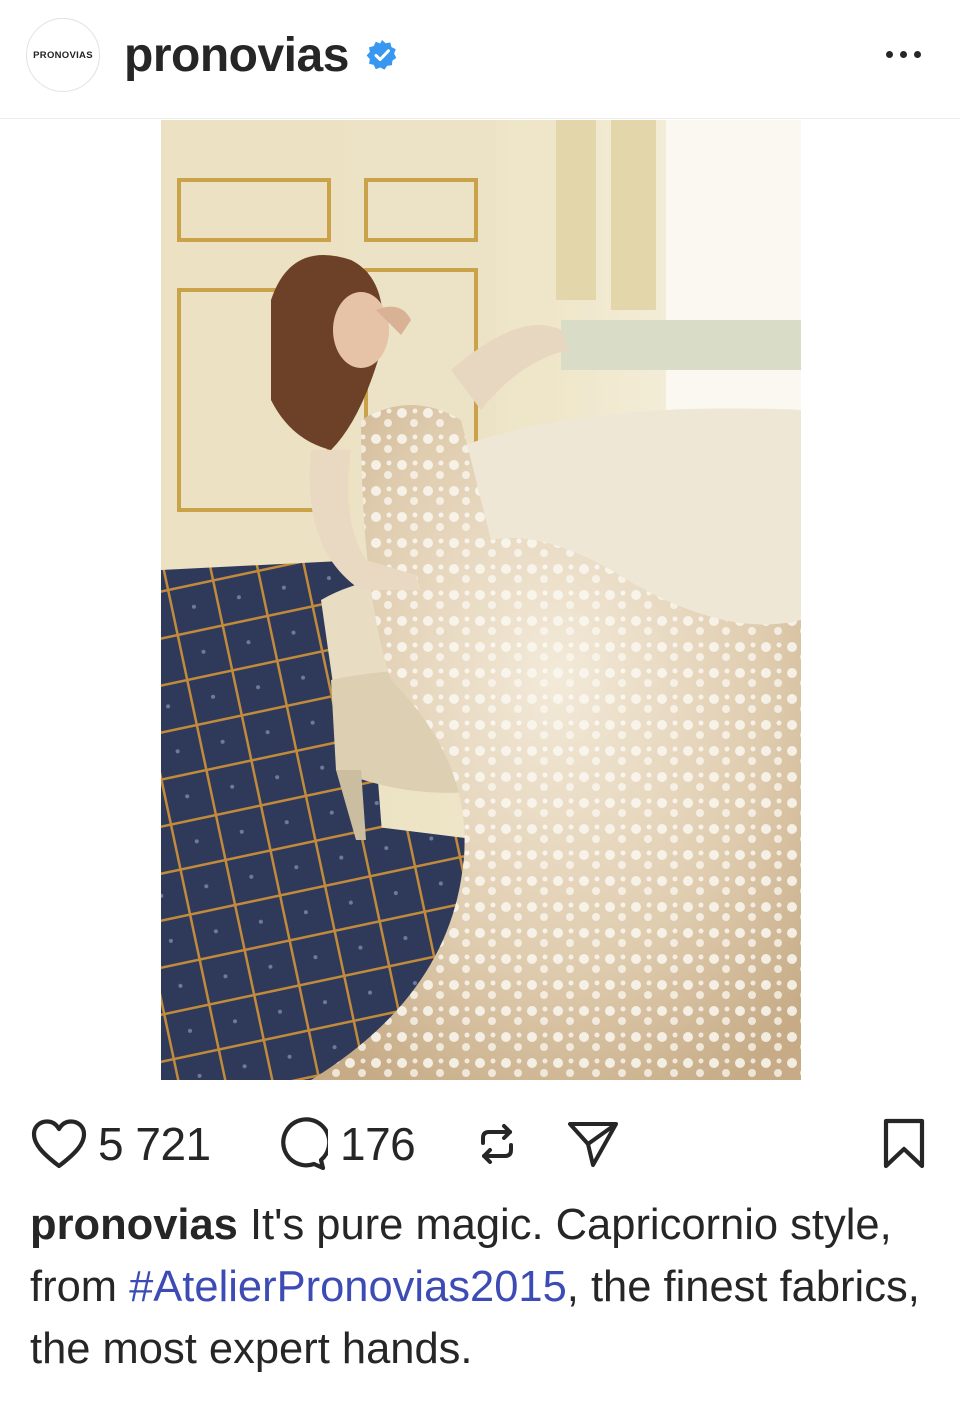 The width and height of the screenshot is (960, 1403). I want to click on comment-button: 176, so click(344, 1144).